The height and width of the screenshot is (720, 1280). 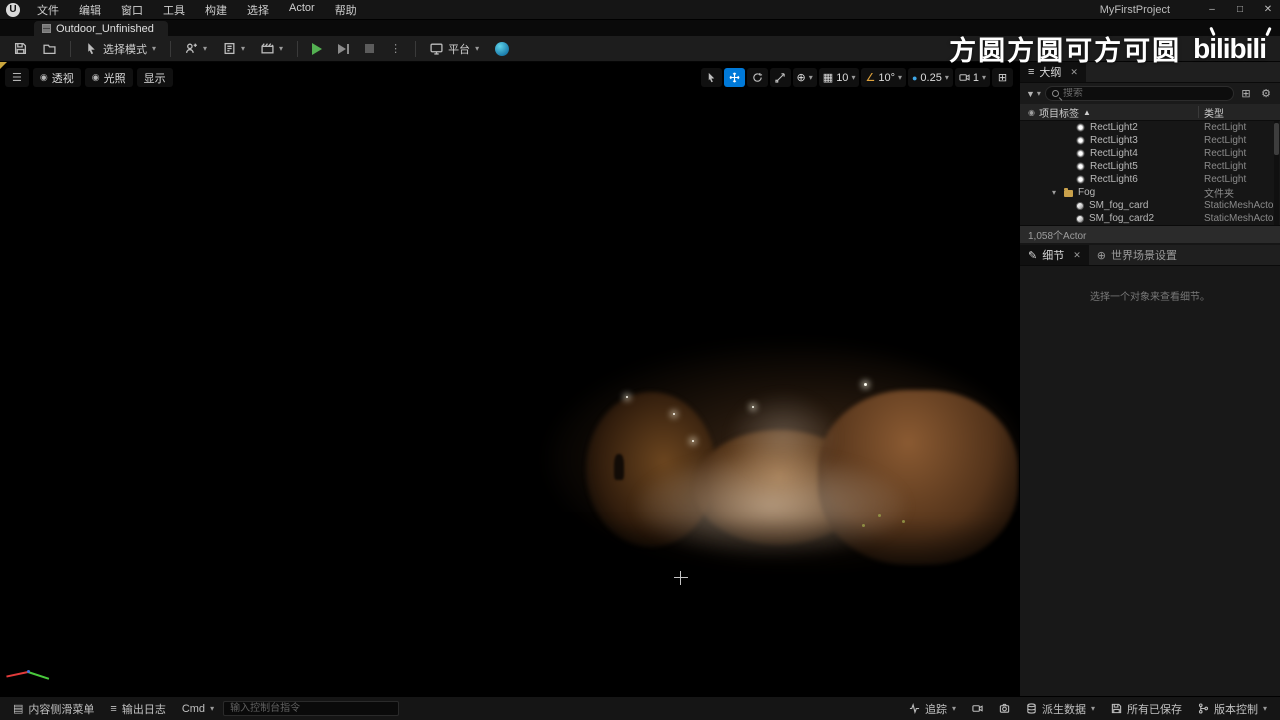 What do you see at coordinates (120, 49) in the screenshot?
I see `select-mode-dropdown: 选择模式 ▾` at bounding box center [120, 49].